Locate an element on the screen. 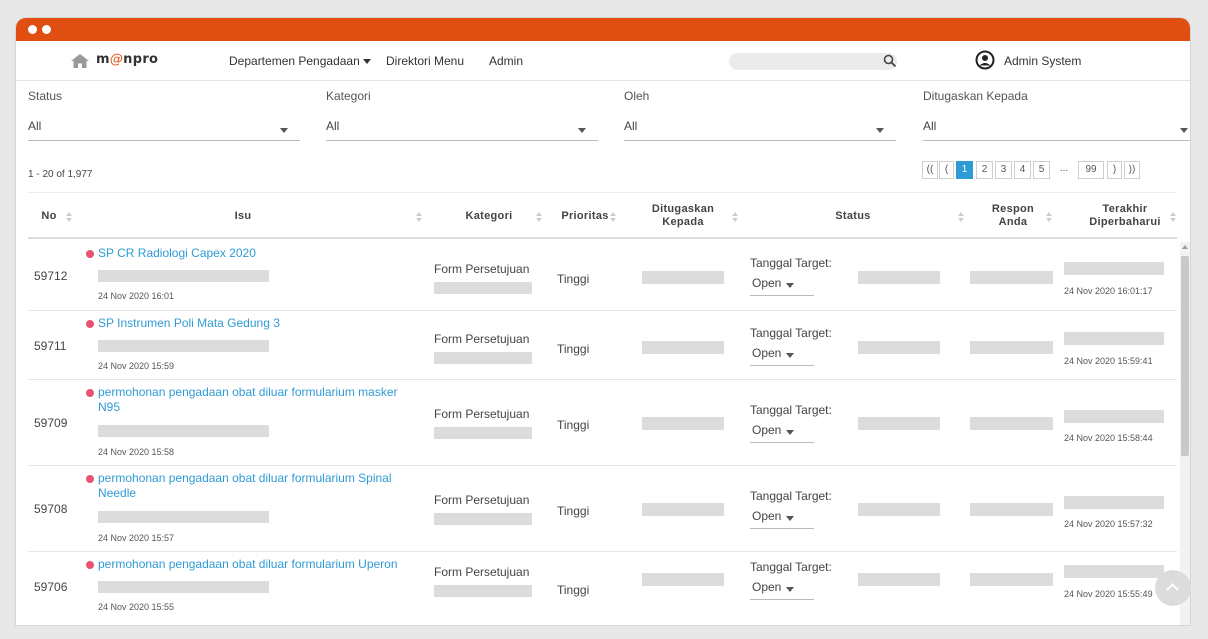 This screenshot has width=1208, height=639. filter-label: Oleh is located at coordinates (637, 96).